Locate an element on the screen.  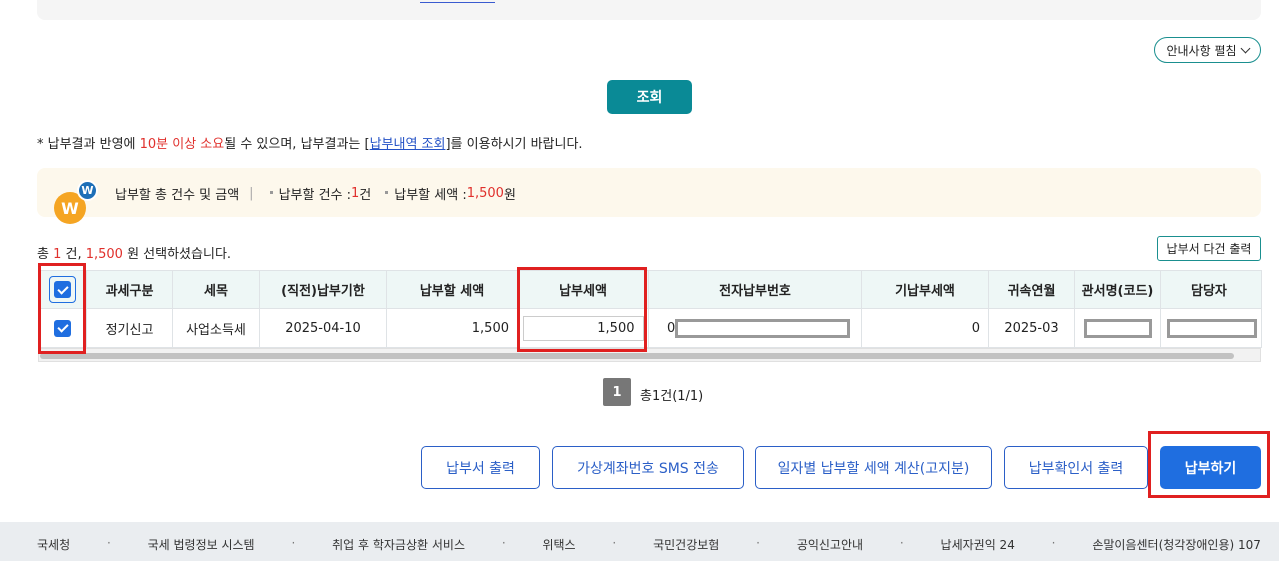
pay-button: 납부하기 is located at coordinates (1210, 467).